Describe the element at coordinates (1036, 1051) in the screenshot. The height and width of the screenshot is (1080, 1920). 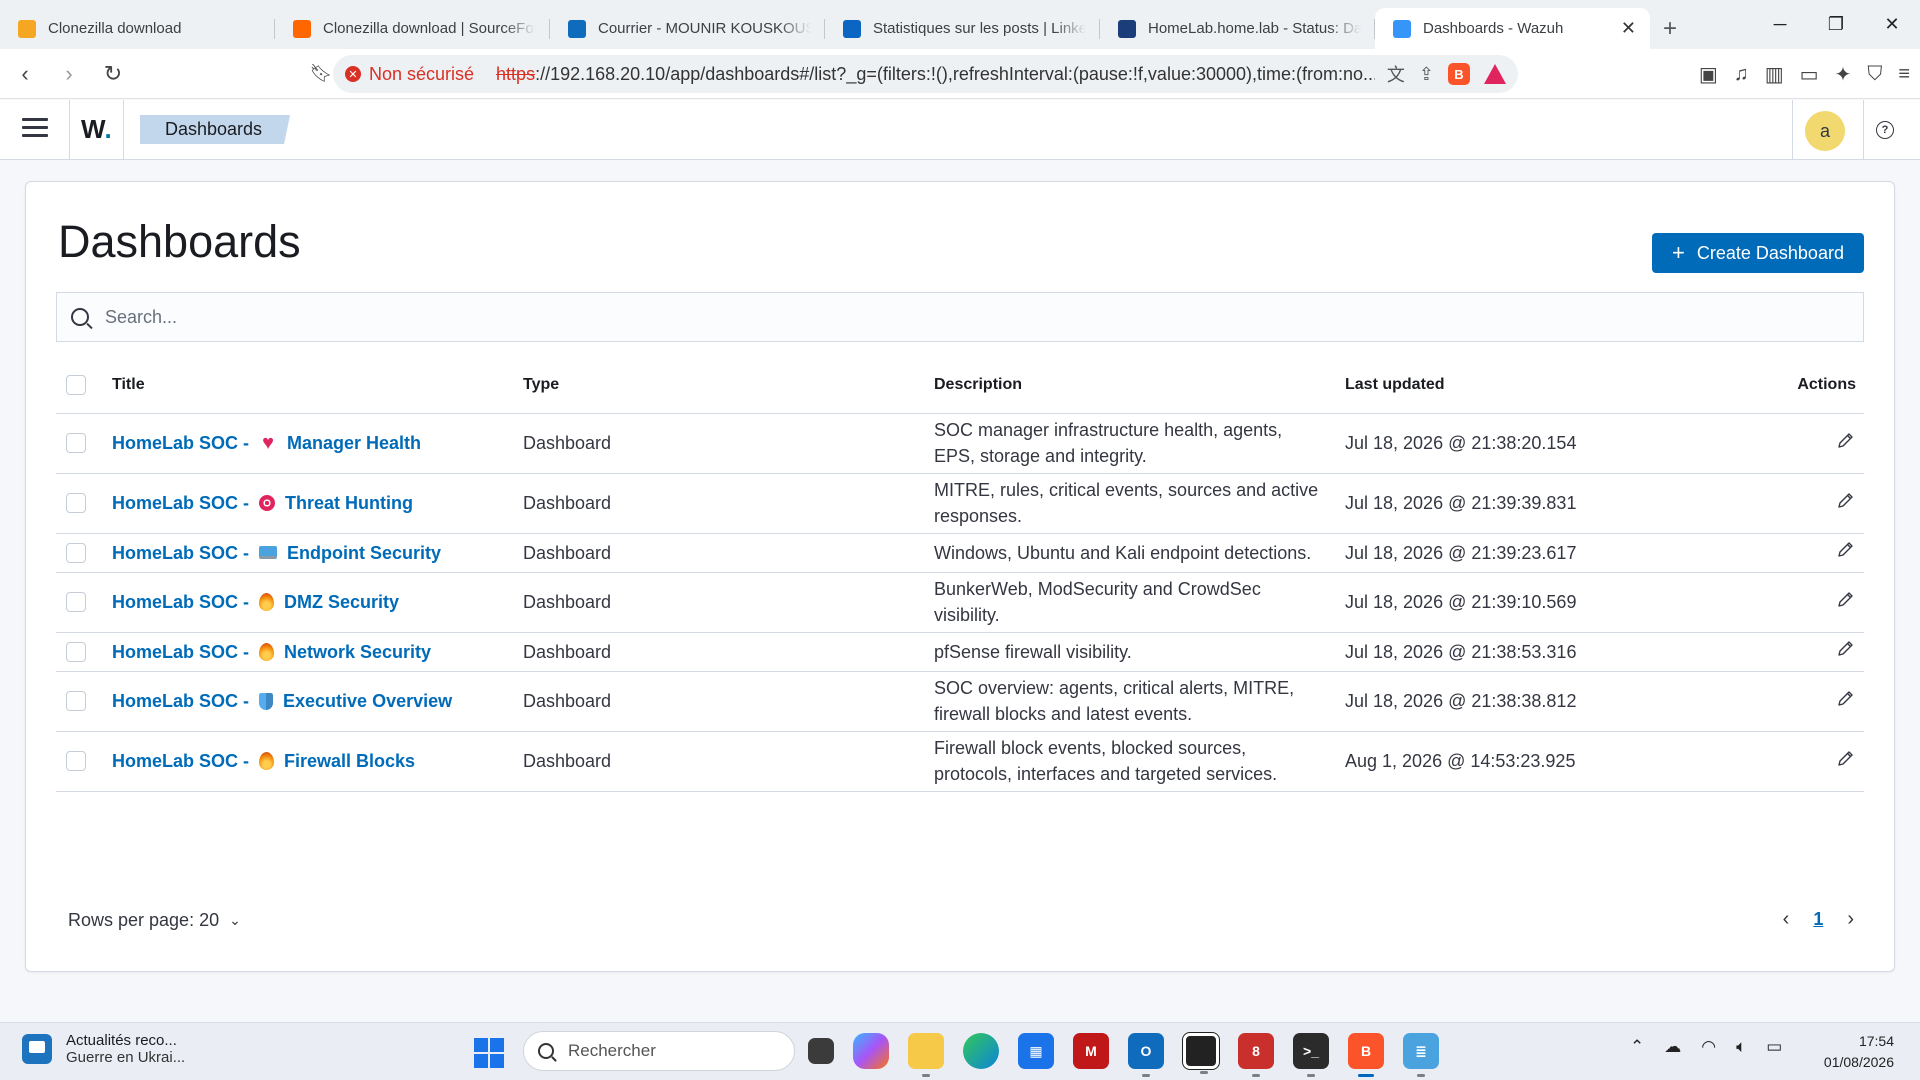
I see `store-icon: ▦` at that location.